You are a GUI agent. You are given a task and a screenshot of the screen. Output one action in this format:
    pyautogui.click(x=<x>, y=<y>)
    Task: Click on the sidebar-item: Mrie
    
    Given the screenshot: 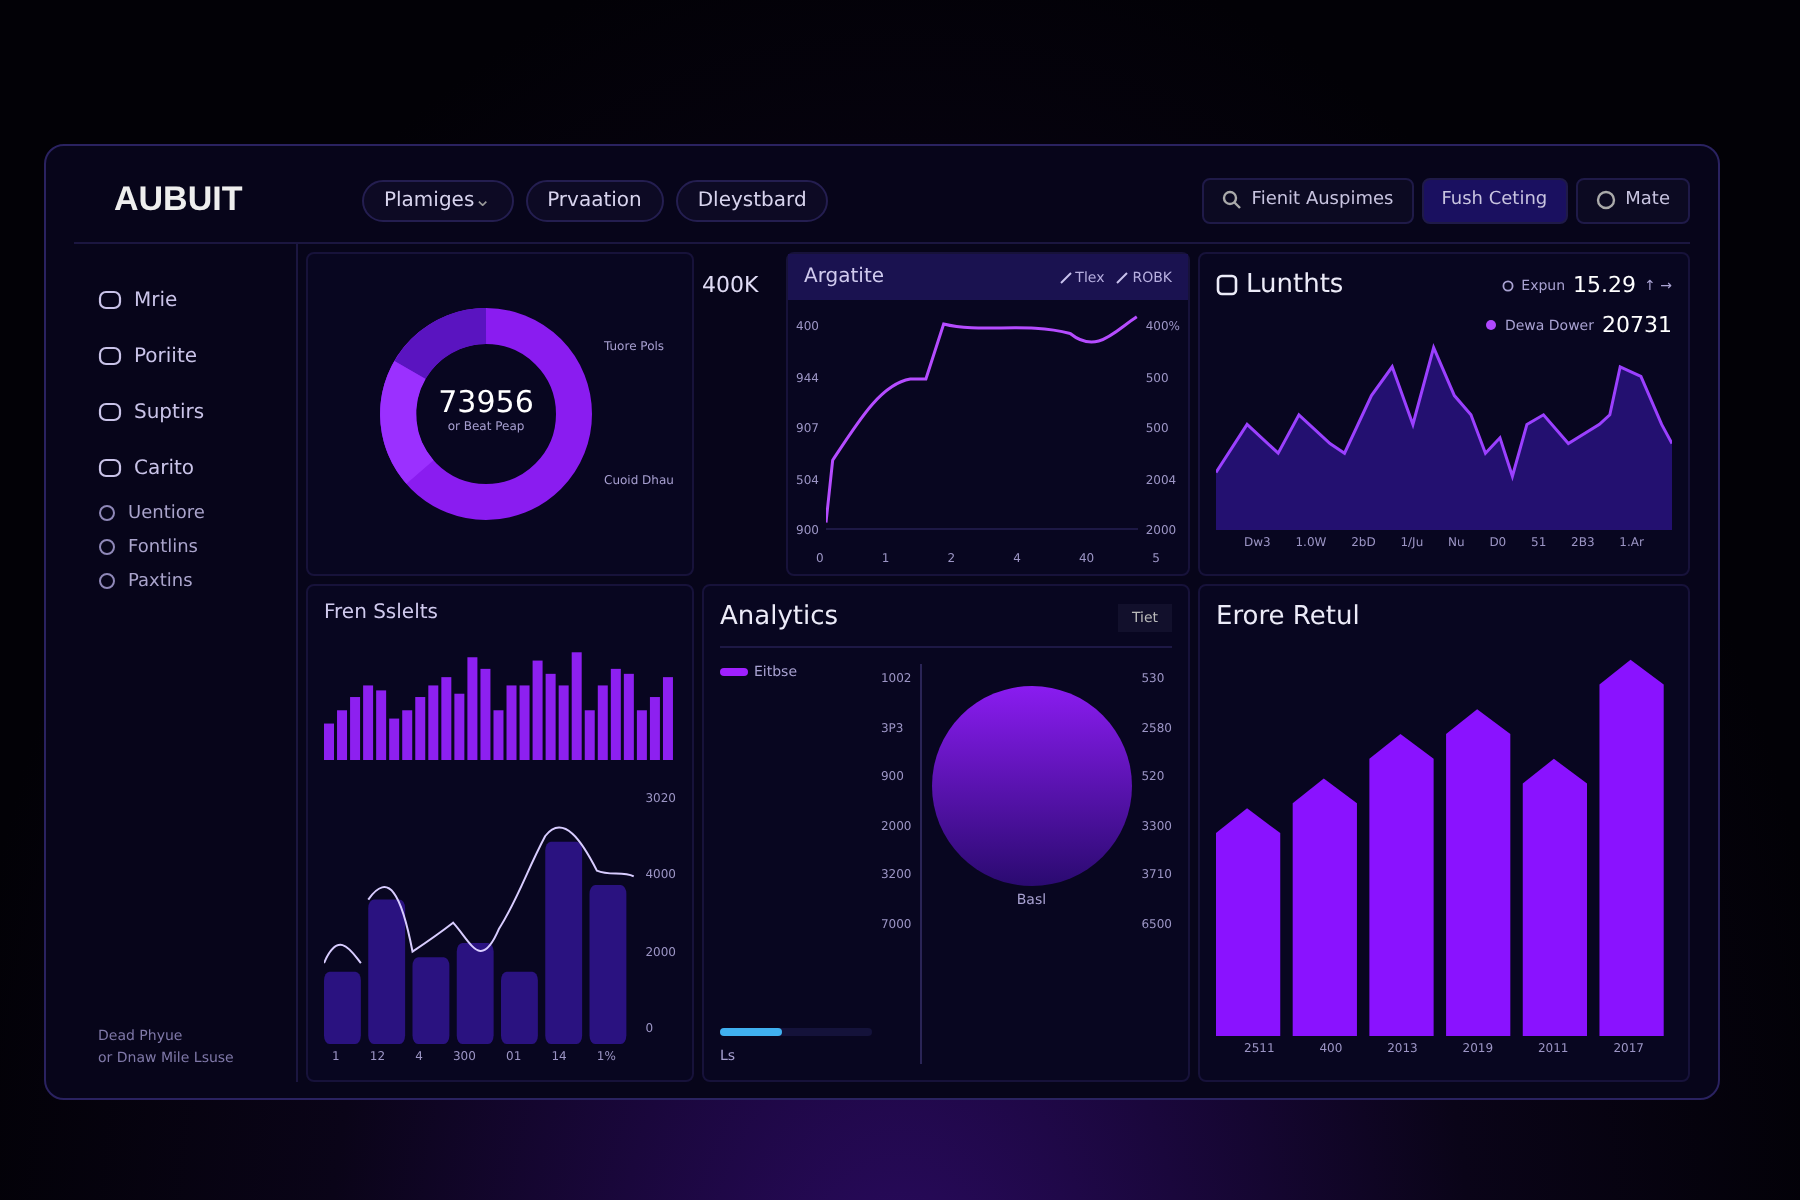 What is the action you would take?
    pyautogui.click(x=197, y=300)
    